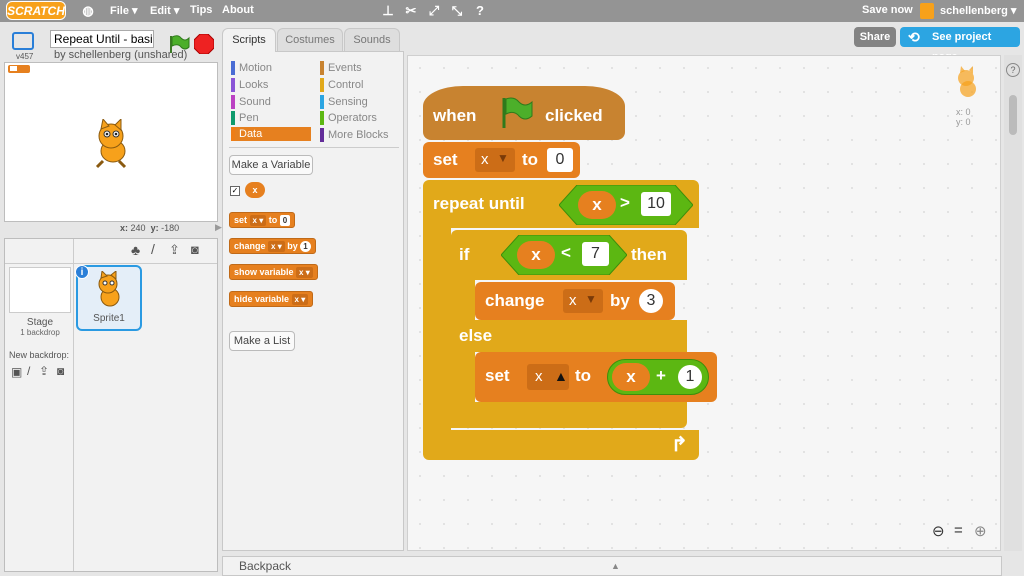  Describe the element at coordinates (23, 41) in the screenshot. I see `fullscreen-icon` at that location.